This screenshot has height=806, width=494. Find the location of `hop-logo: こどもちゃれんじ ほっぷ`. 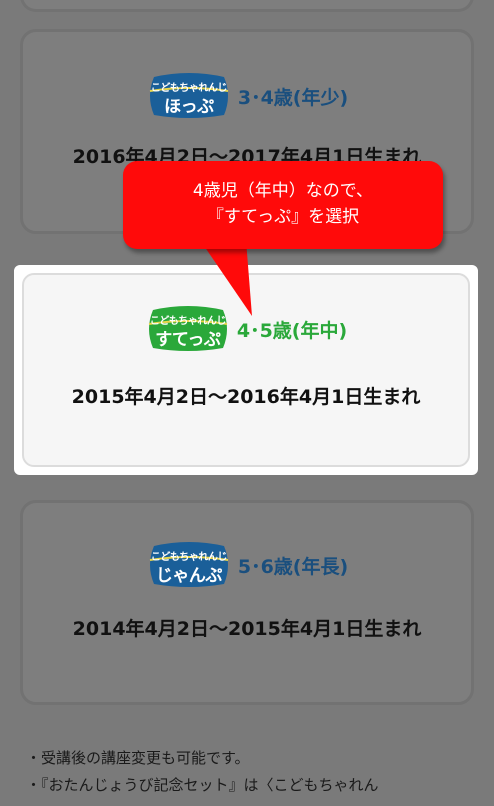

hop-logo: こどもちゃれんじ ほっぷ is located at coordinates (189, 96).